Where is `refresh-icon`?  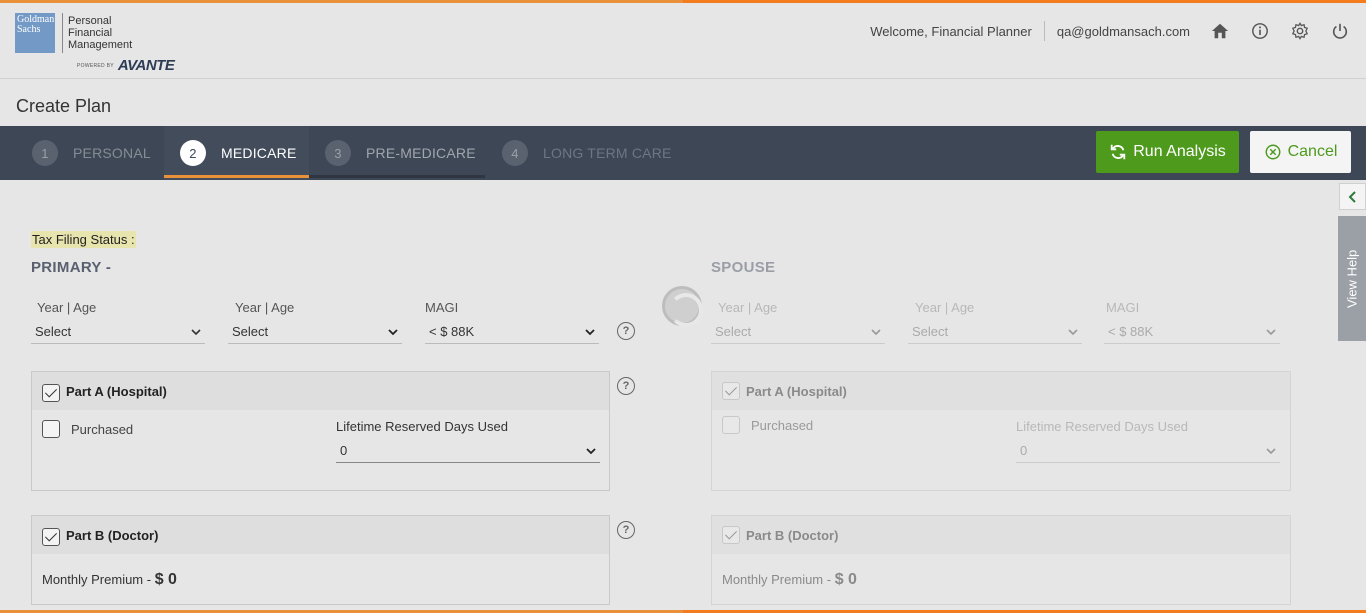
refresh-icon is located at coordinates (1118, 152).